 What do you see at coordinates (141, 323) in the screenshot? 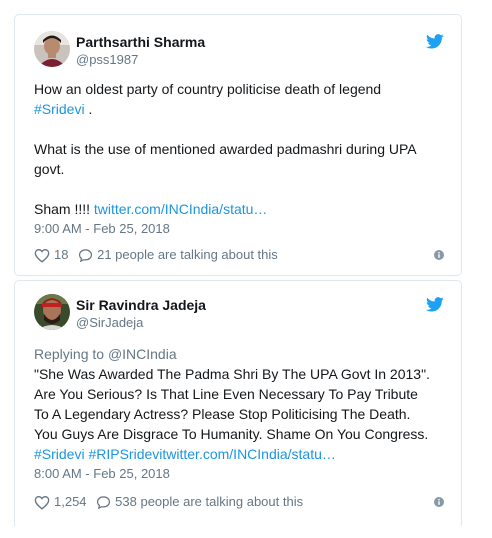
I see `user-handle: @SirJadeja` at bounding box center [141, 323].